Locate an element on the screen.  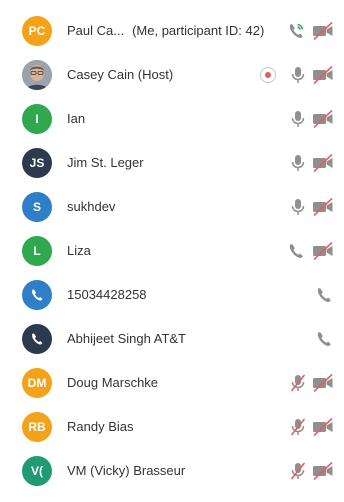
user-photo is located at coordinates (37, 75).